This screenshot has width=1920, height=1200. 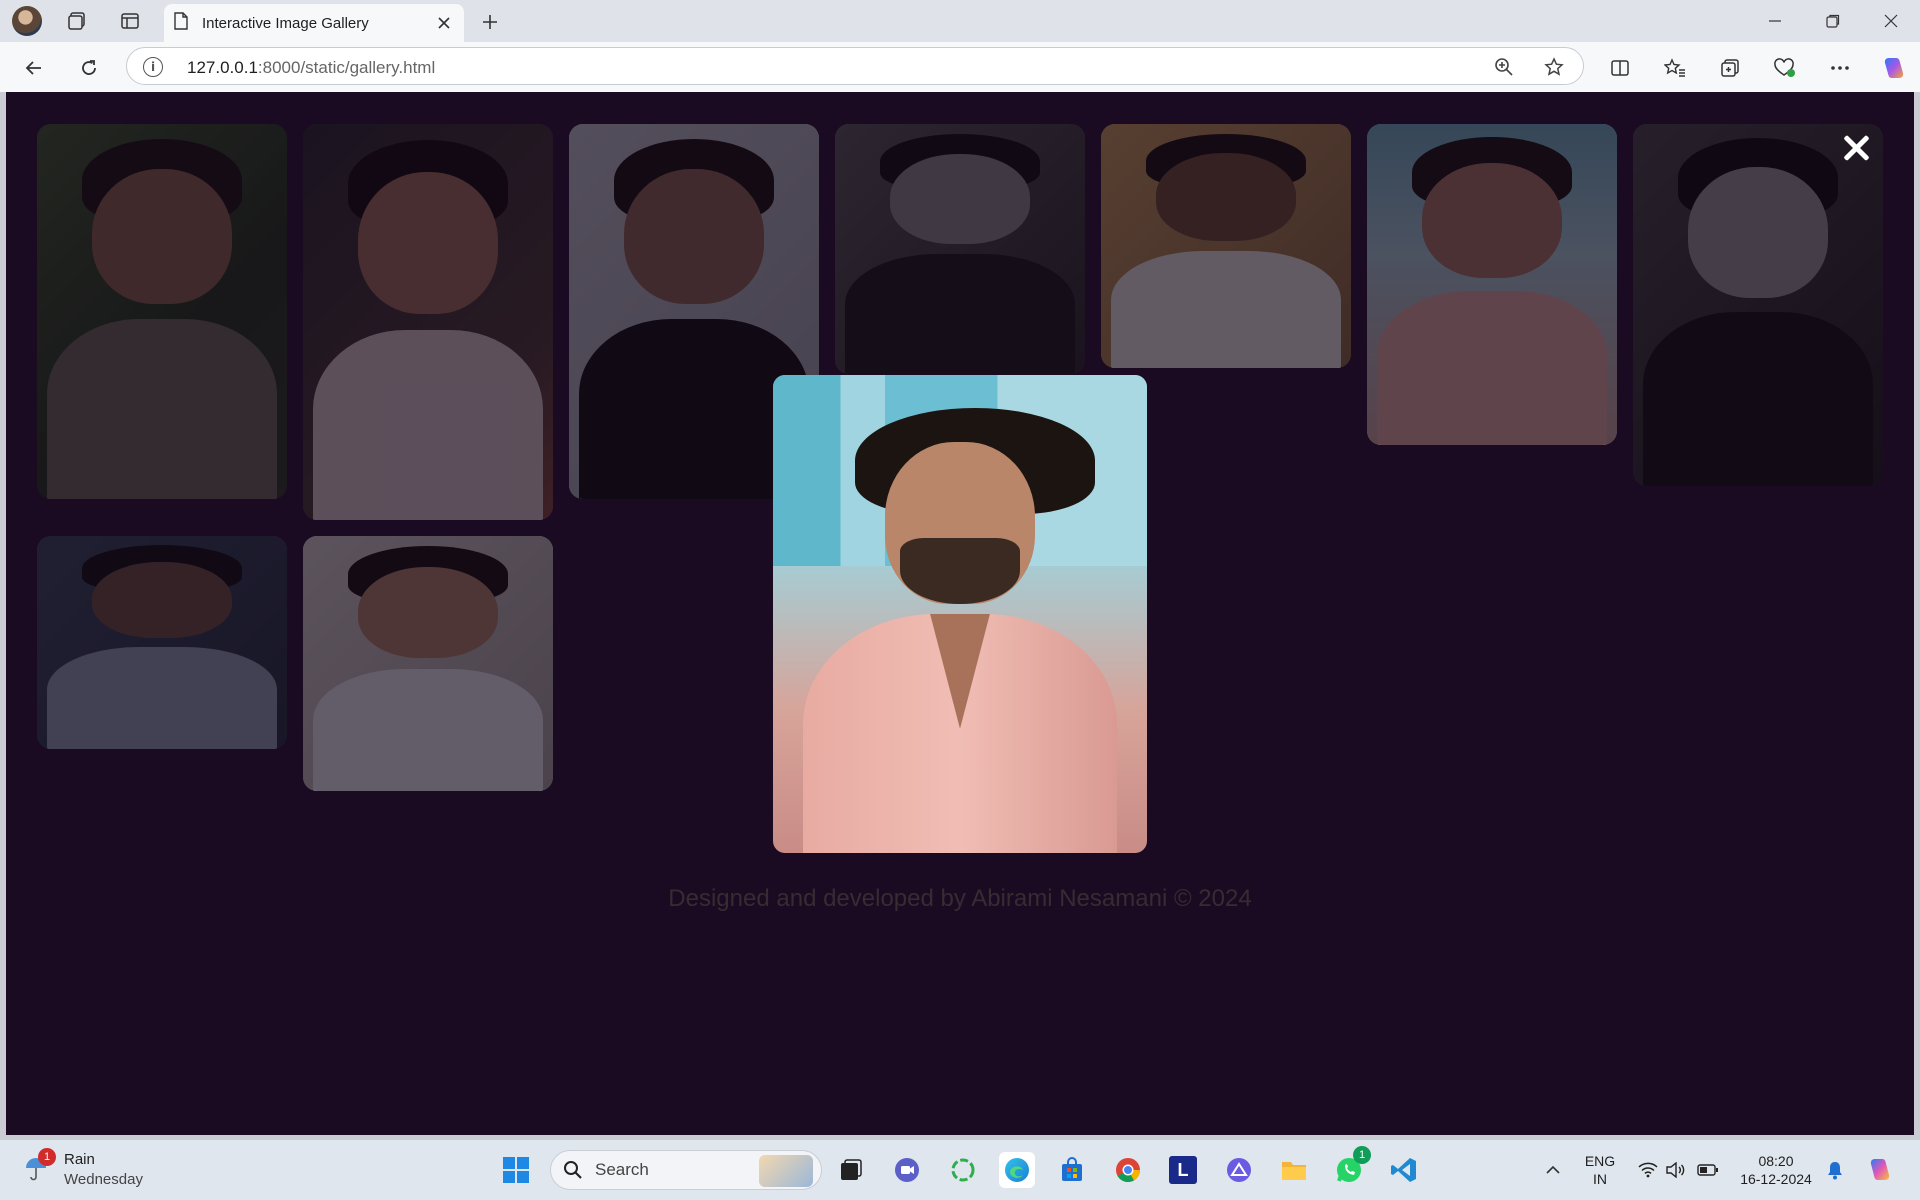 What do you see at coordinates (1840, 68) in the screenshot?
I see `more-options-icon` at bounding box center [1840, 68].